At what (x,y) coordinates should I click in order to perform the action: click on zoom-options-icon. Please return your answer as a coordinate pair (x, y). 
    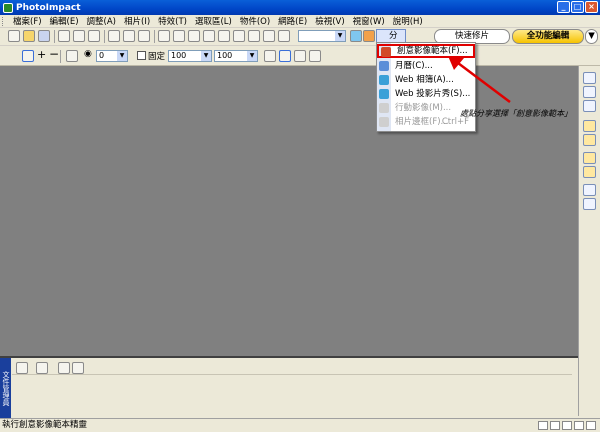
    Looking at the image, I should click on (315, 56).